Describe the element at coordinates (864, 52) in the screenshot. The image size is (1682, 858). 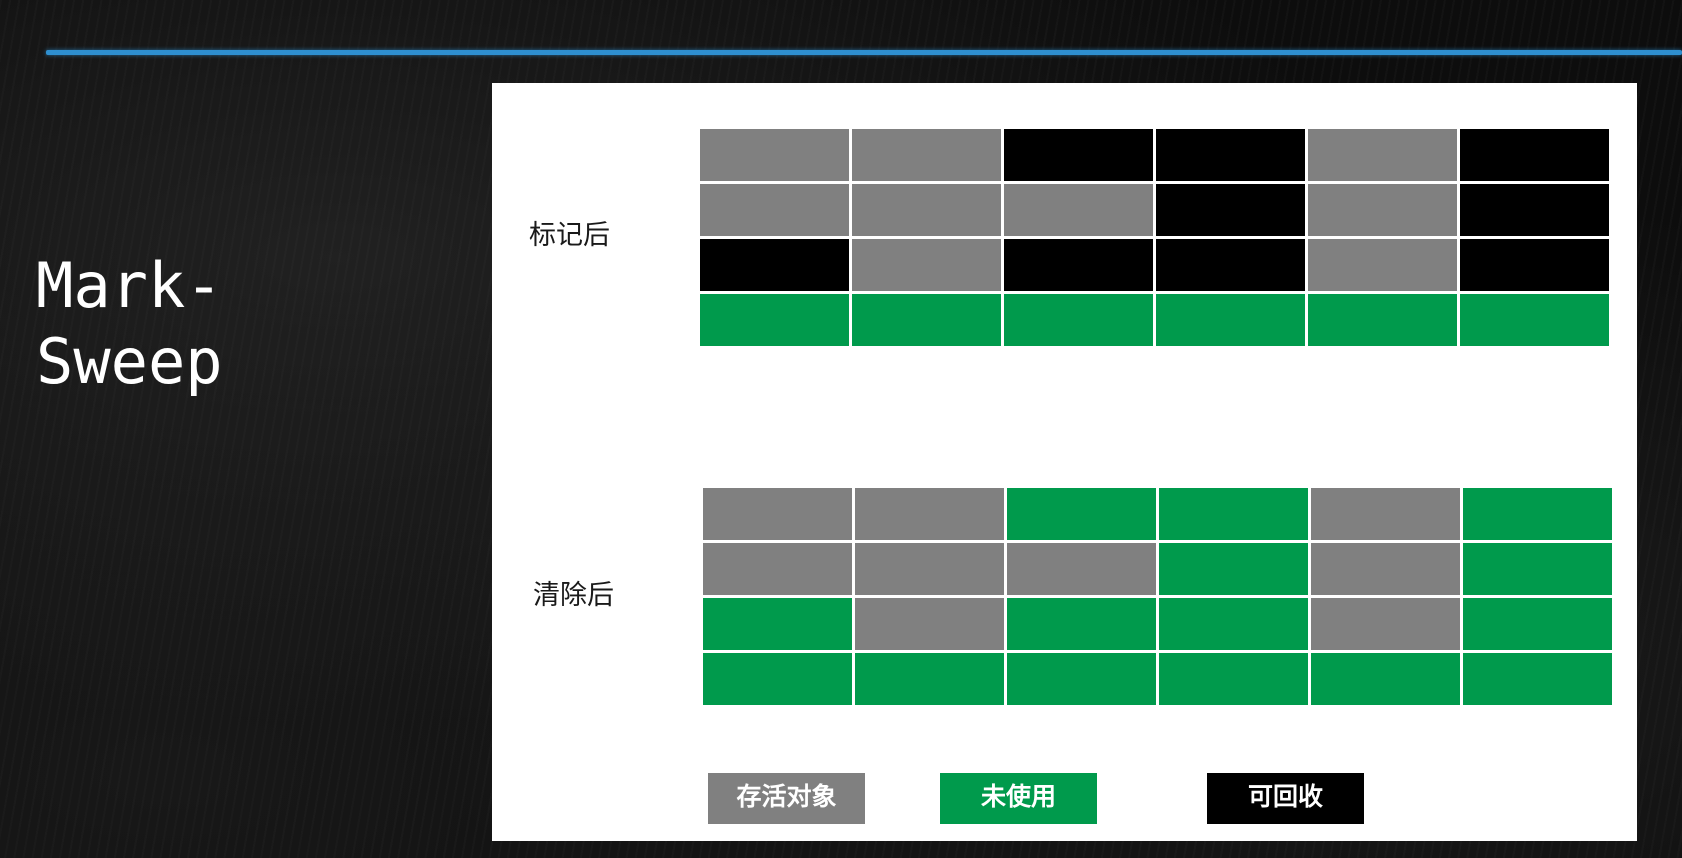
I see `header-accent-line` at that location.